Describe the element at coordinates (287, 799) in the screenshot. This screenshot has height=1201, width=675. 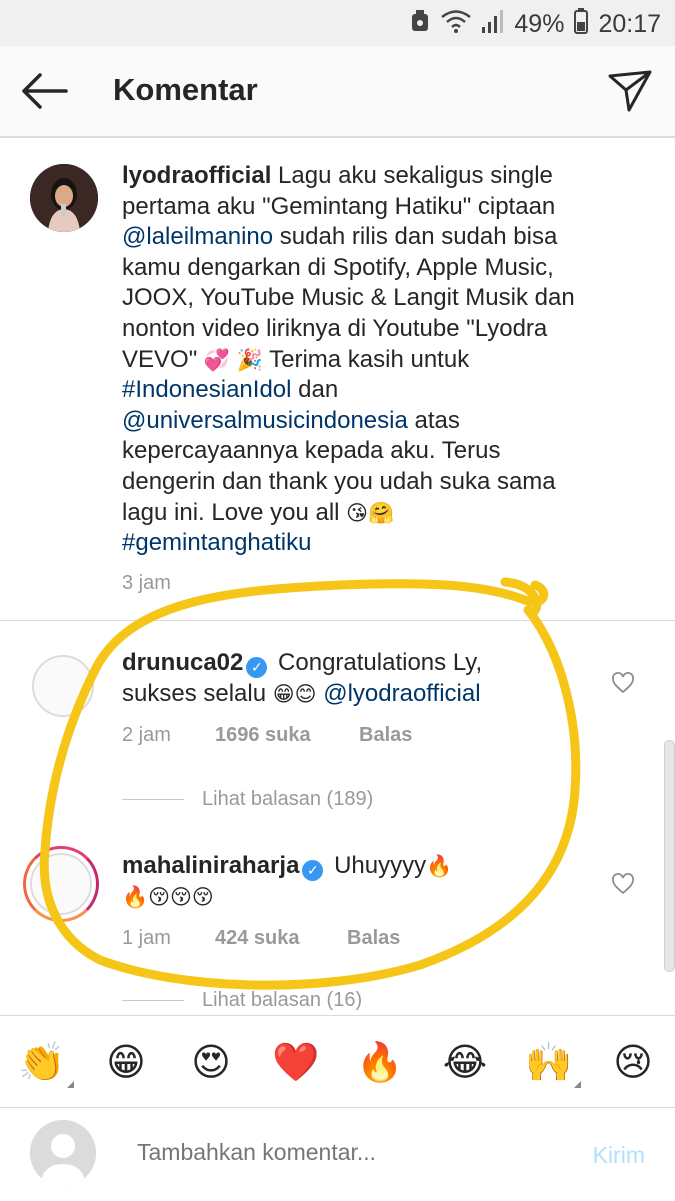
I see `view-replies-label: Lihat balasan (189)` at that location.